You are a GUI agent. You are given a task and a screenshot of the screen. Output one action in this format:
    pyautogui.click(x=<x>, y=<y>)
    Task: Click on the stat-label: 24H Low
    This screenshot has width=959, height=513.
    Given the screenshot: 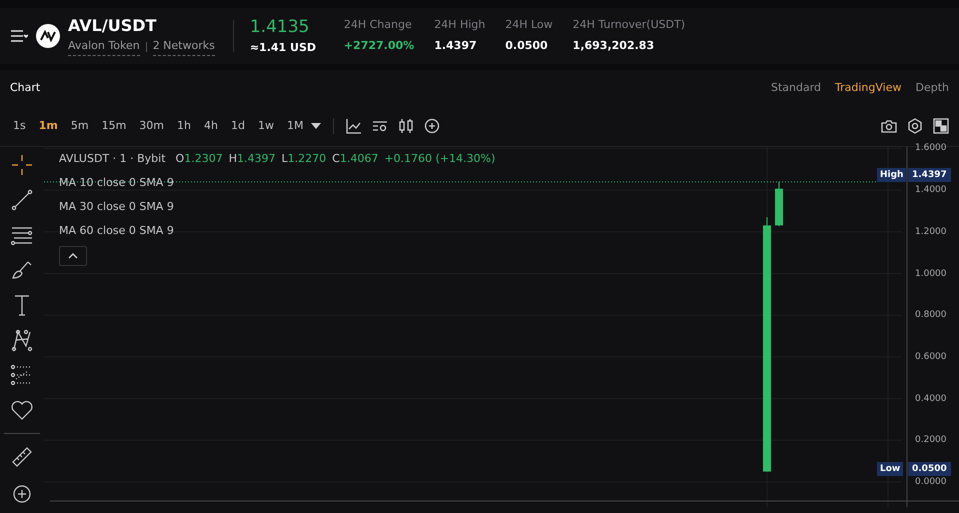 What is the action you would take?
    pyautogui.click(x=529, y=25)
    